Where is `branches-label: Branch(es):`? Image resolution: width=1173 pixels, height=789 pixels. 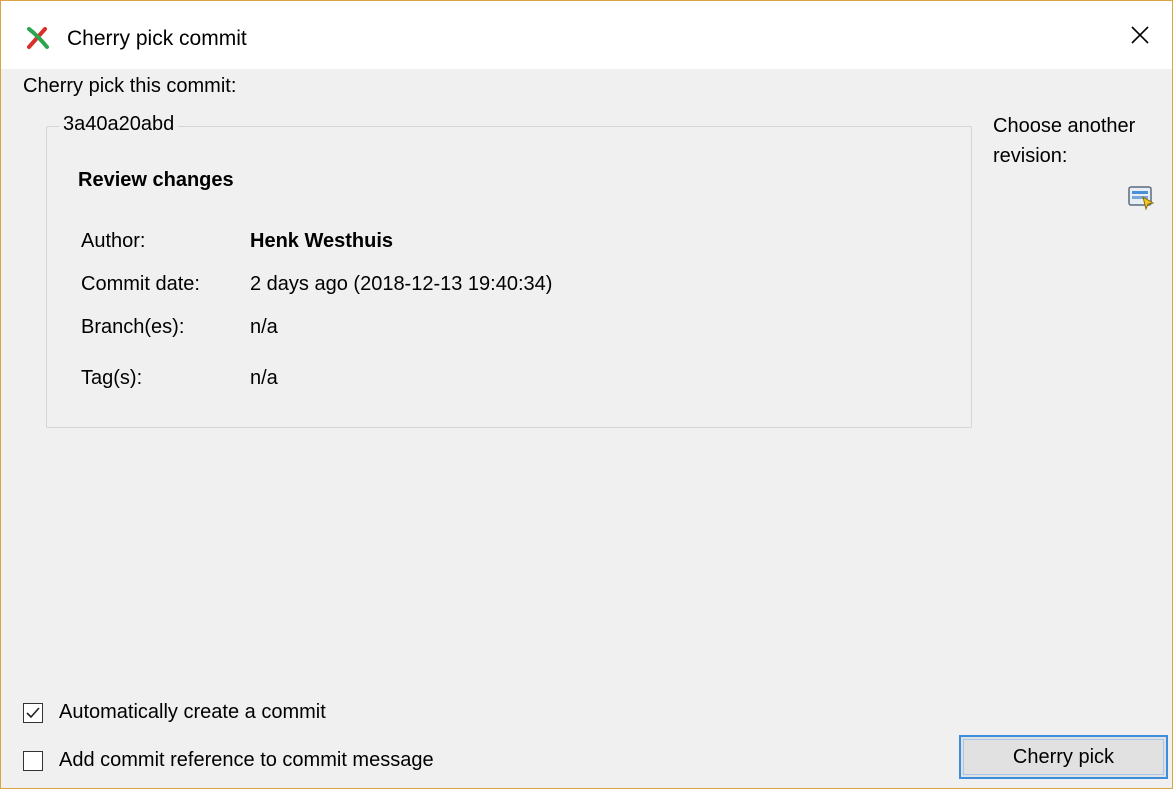
branches-label: Branch(es): is located at coordinates (133, 327).